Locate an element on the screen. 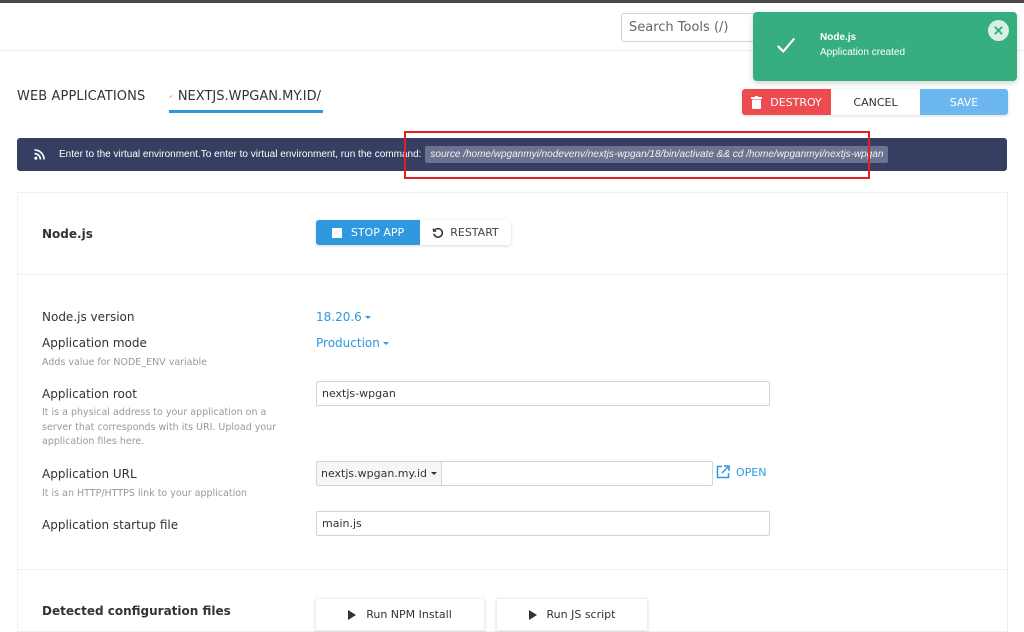  stop-app-label: STOP APP is located at coordinates (377, 232).